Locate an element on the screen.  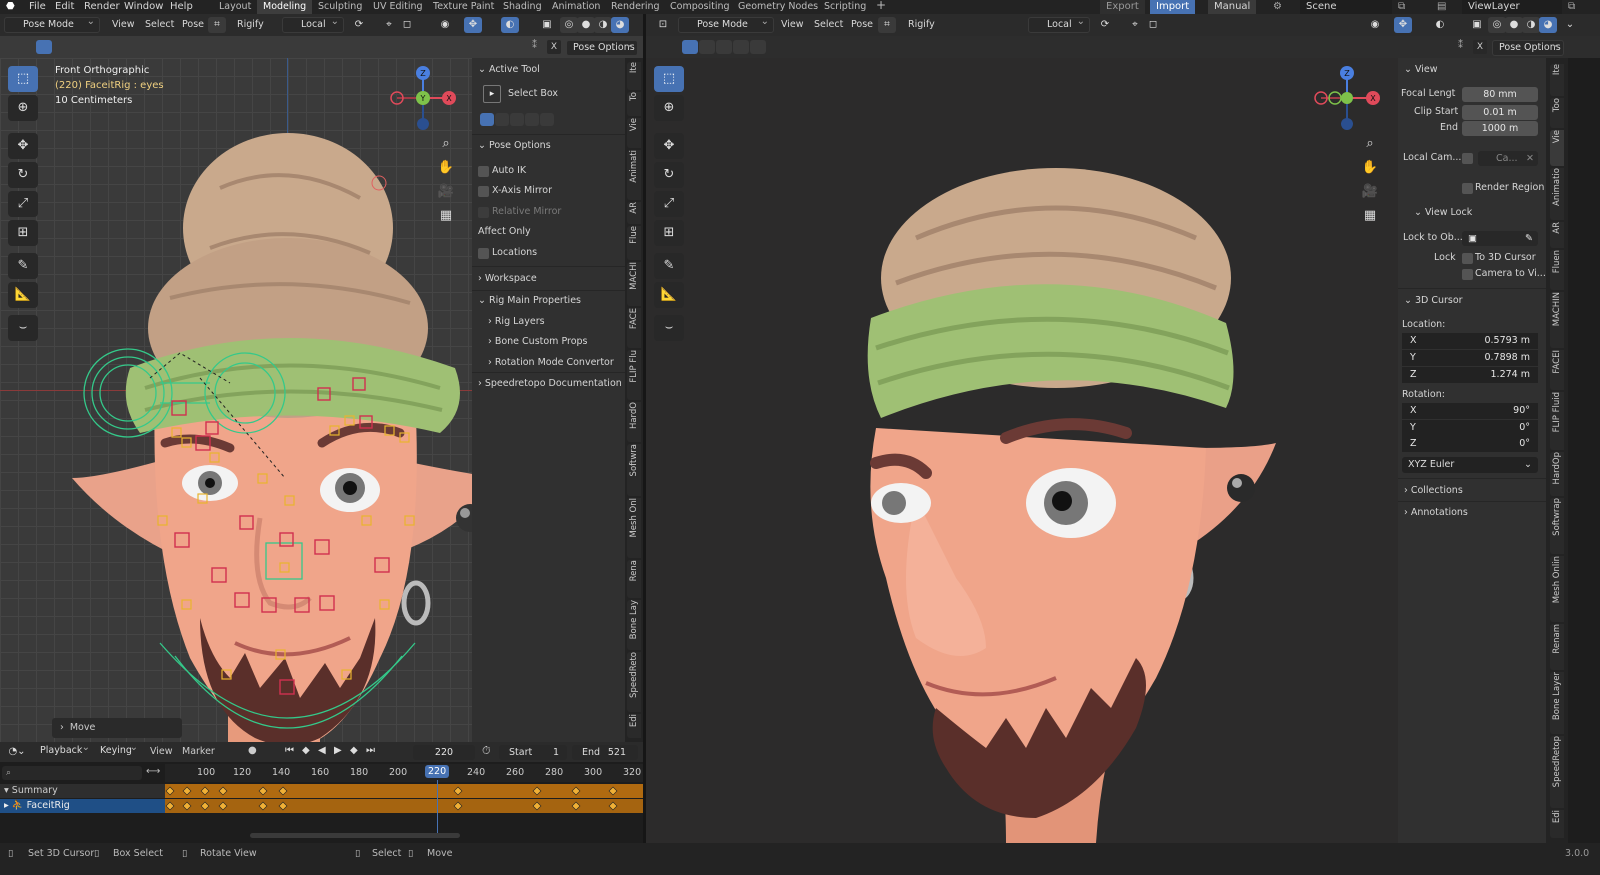
left-select-mode-intersect-icon is located at coordinates (112, 47).